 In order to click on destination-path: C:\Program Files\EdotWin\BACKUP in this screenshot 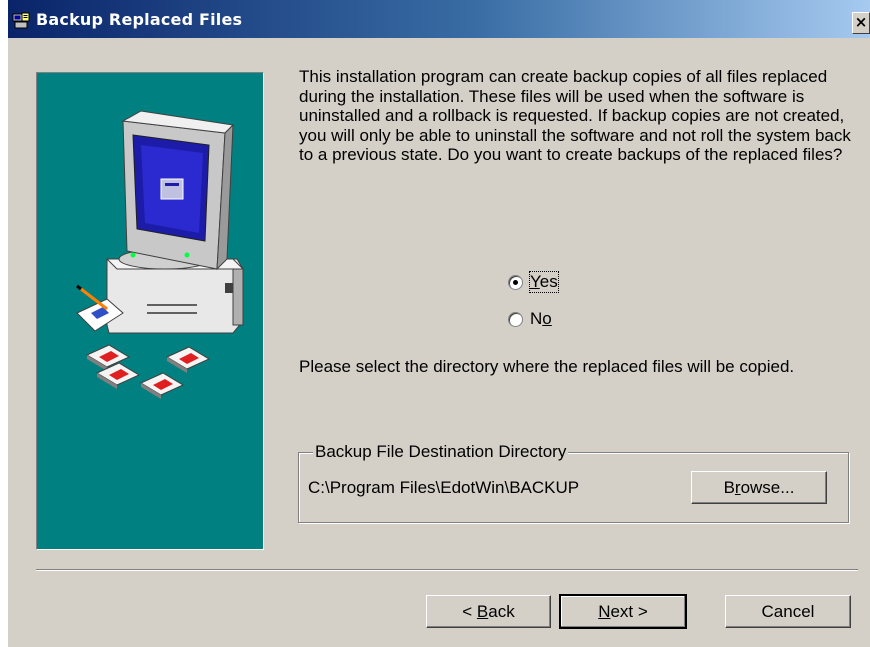, I will do `click(444, 487)`.